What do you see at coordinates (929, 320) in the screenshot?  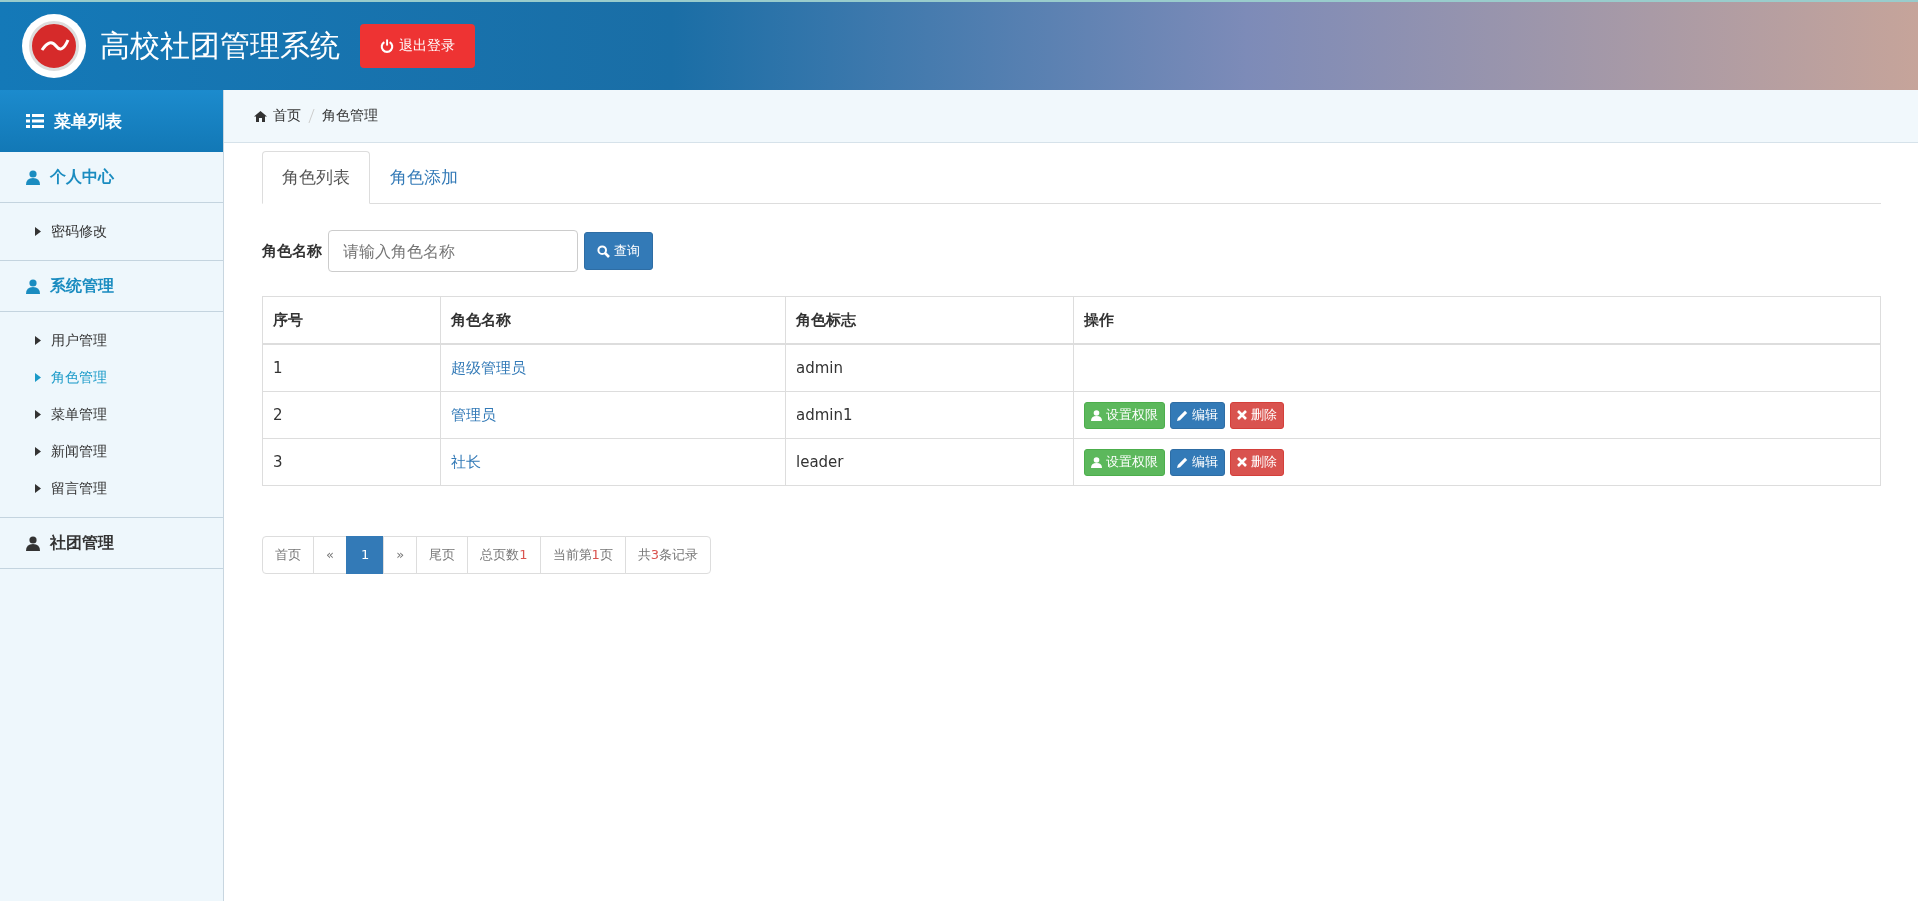 I see `column-header: 角色标志` at bounding box center [929, 320].